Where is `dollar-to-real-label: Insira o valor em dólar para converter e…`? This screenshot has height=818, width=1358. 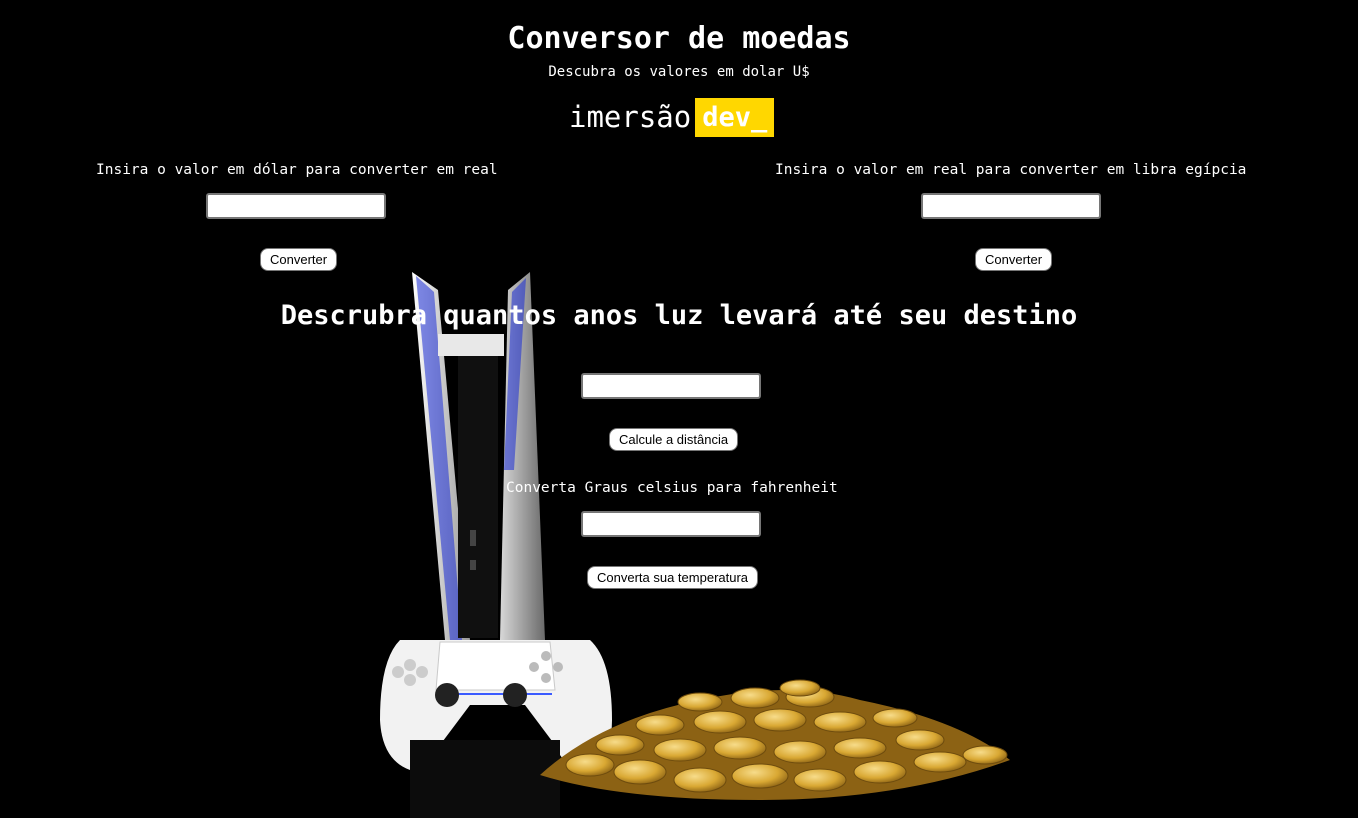 dollar-to-real-label: Insira o valor em dólar para converter e… is located at coordinates (297, 170).